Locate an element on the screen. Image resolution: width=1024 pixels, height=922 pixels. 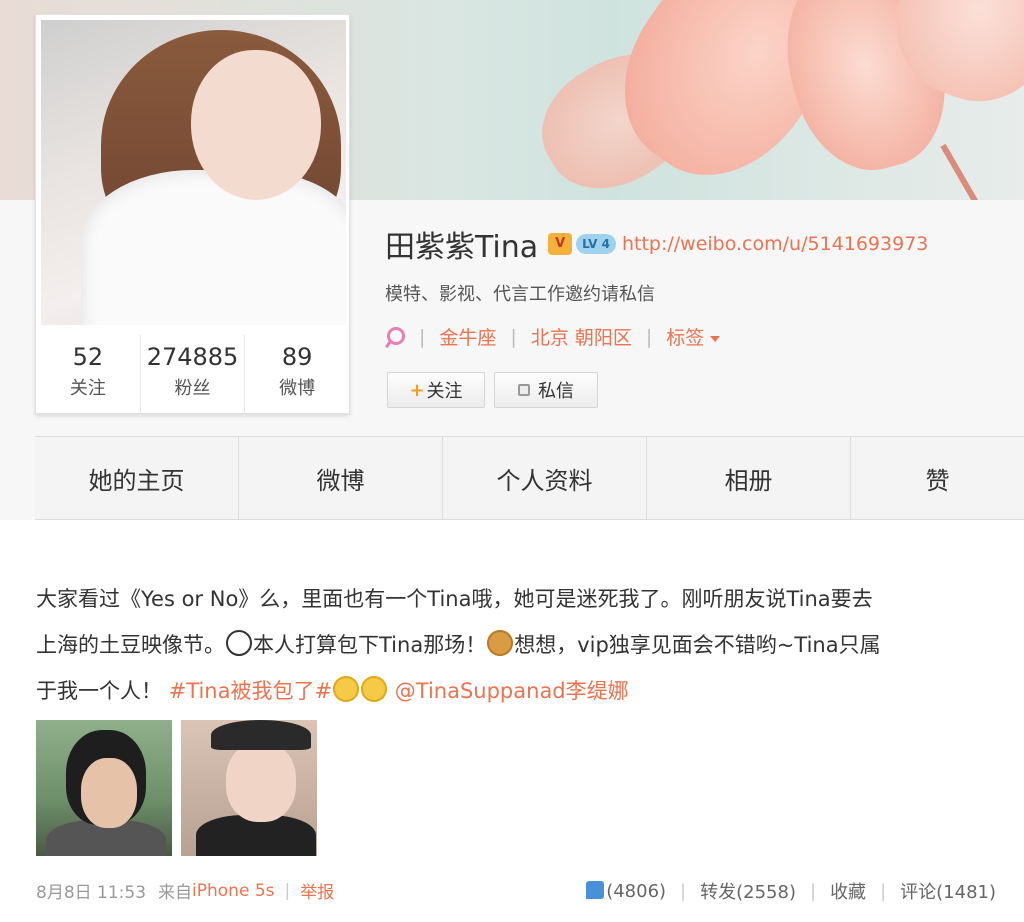
profile-meta: | 金牛座 | 北京 朝阳区 | 标签 is located at coordinates (553, 336).